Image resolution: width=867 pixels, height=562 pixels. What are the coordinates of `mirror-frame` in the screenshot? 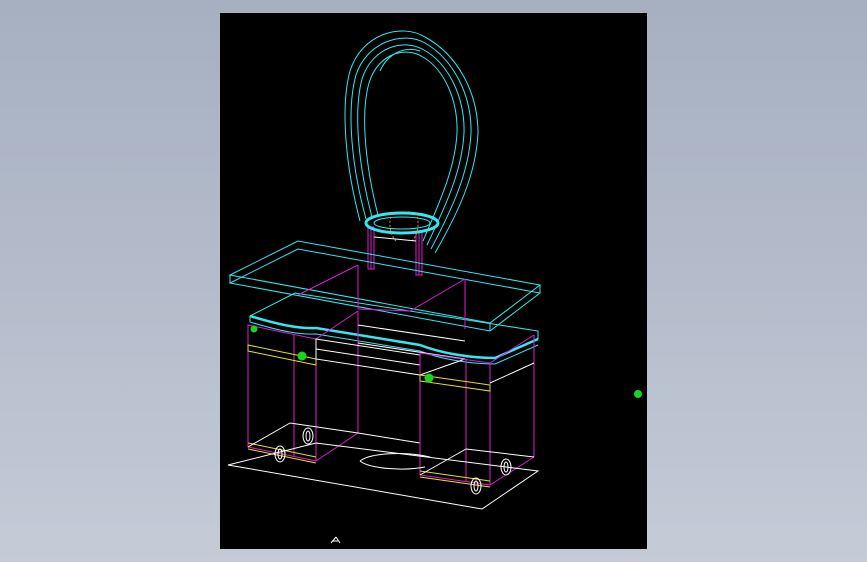 It's located at (411, 142).